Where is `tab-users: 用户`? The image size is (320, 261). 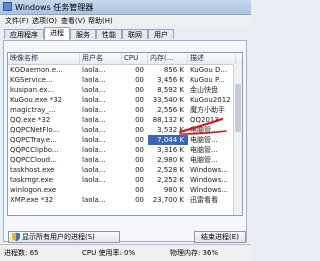
tab-users: 用户 is located at coordinates (161, 34).